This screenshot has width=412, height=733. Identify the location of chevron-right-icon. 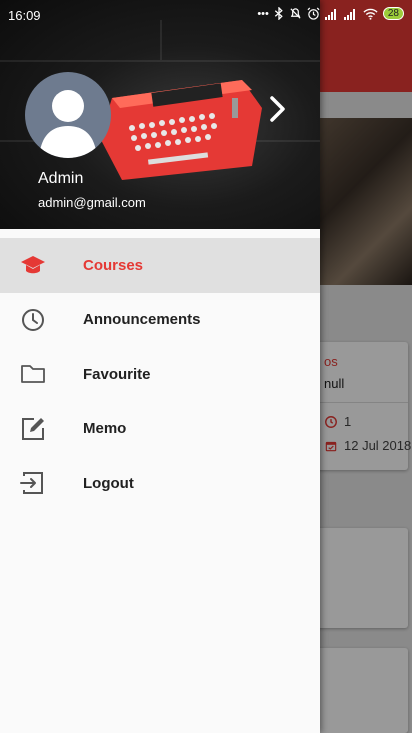
(277, 109).